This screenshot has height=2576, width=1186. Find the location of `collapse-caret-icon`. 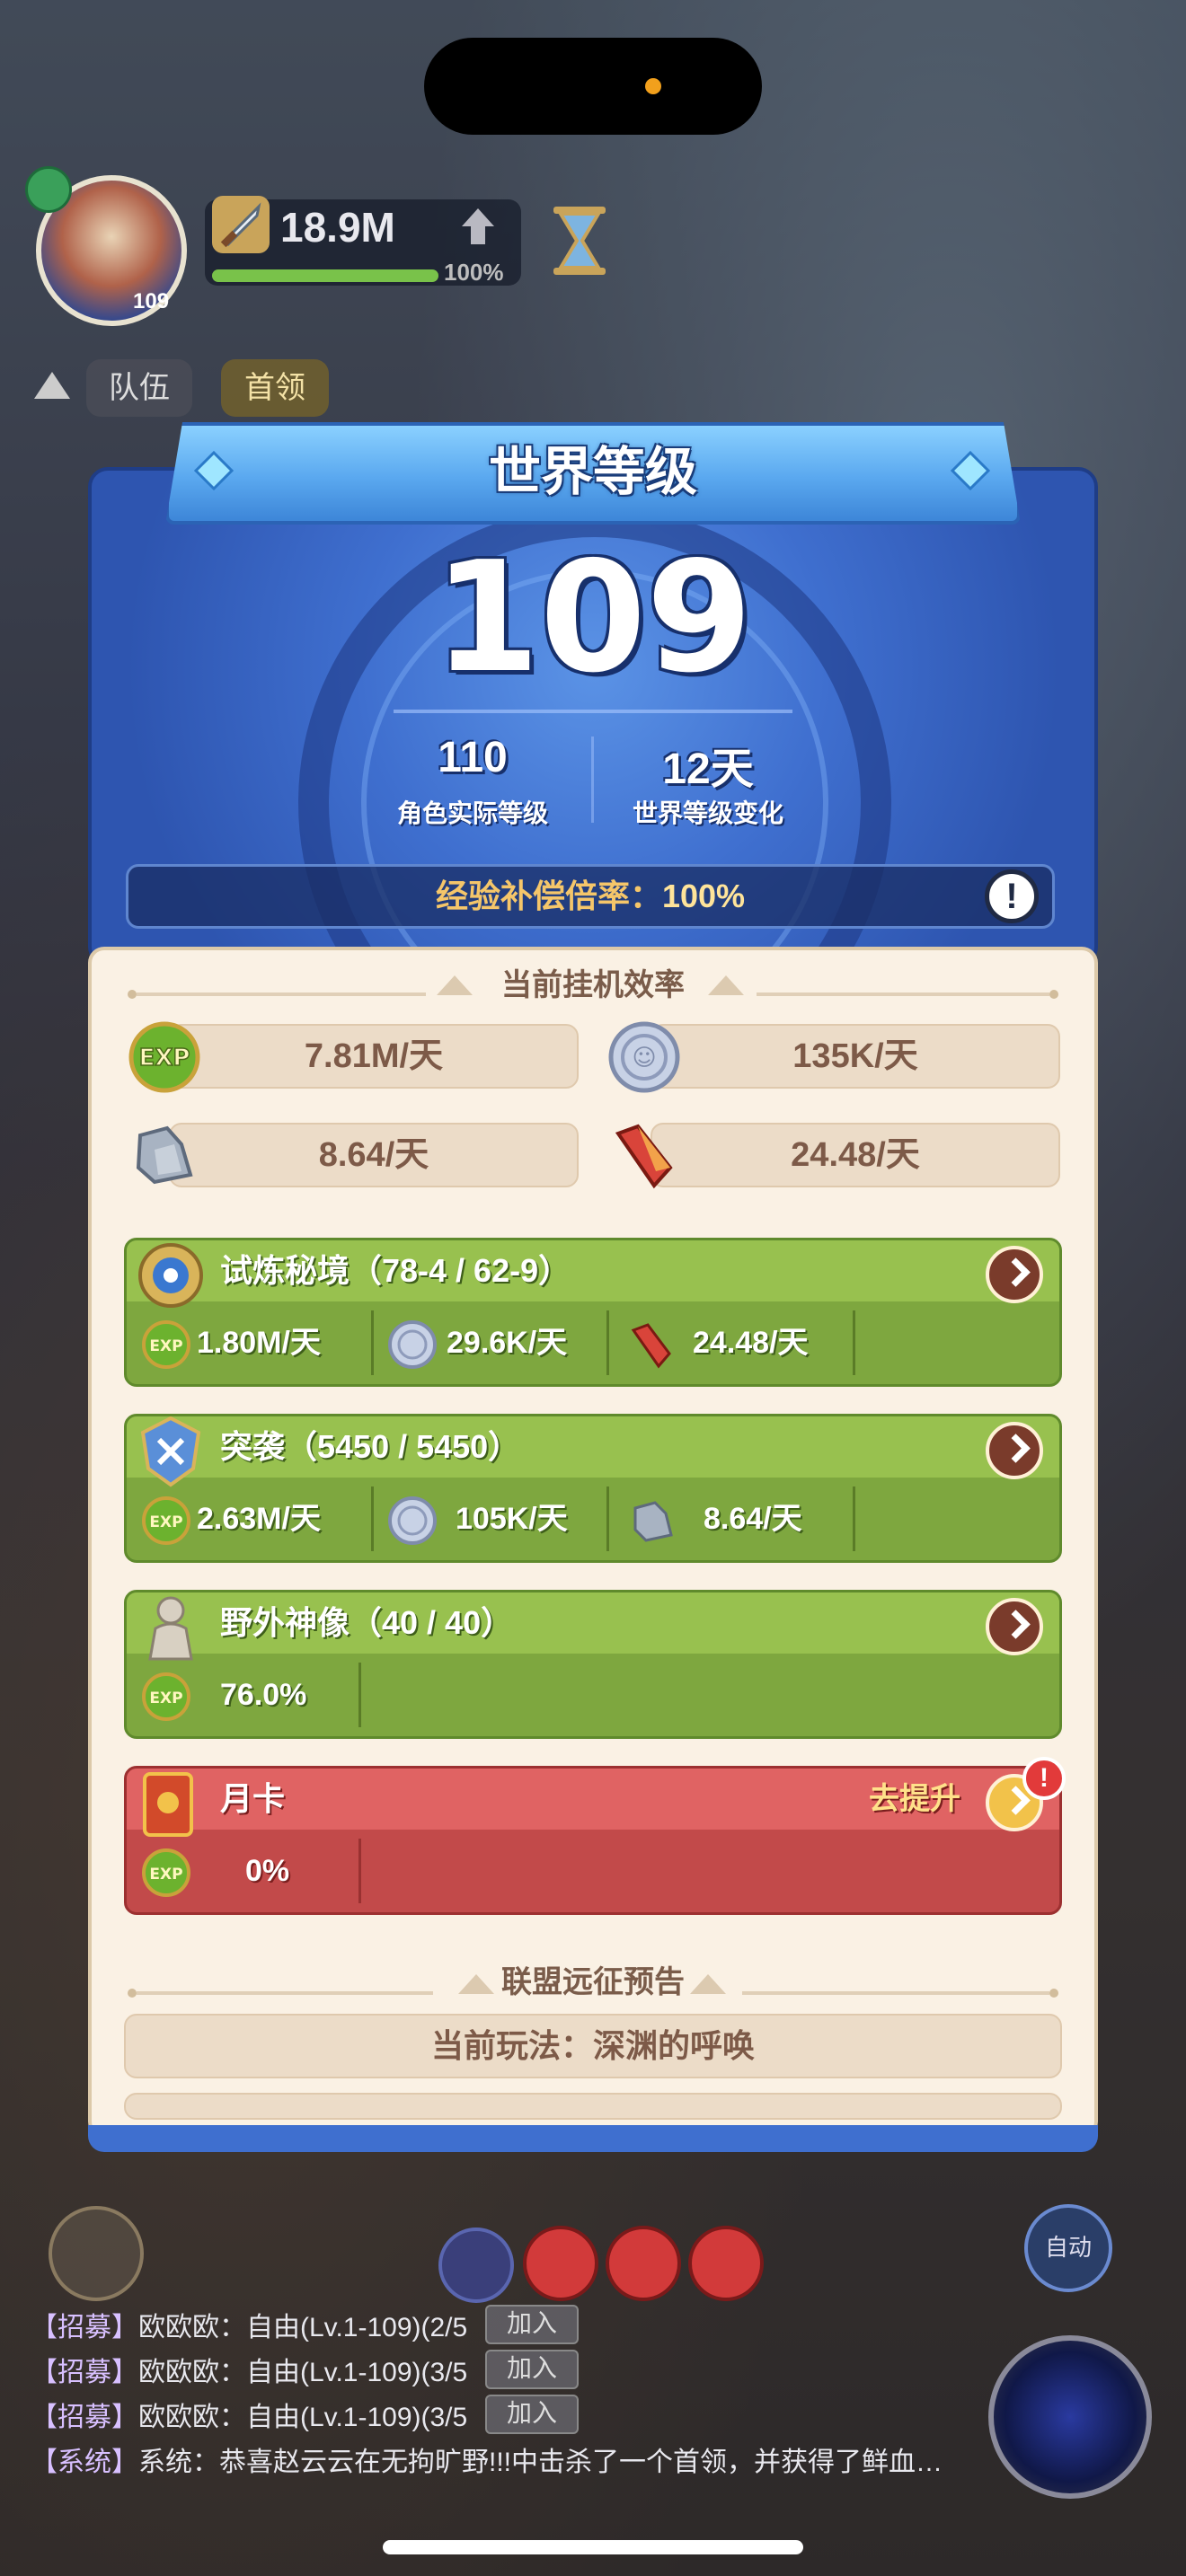

collapse-caret-icon is located at coordinates (52, 385).